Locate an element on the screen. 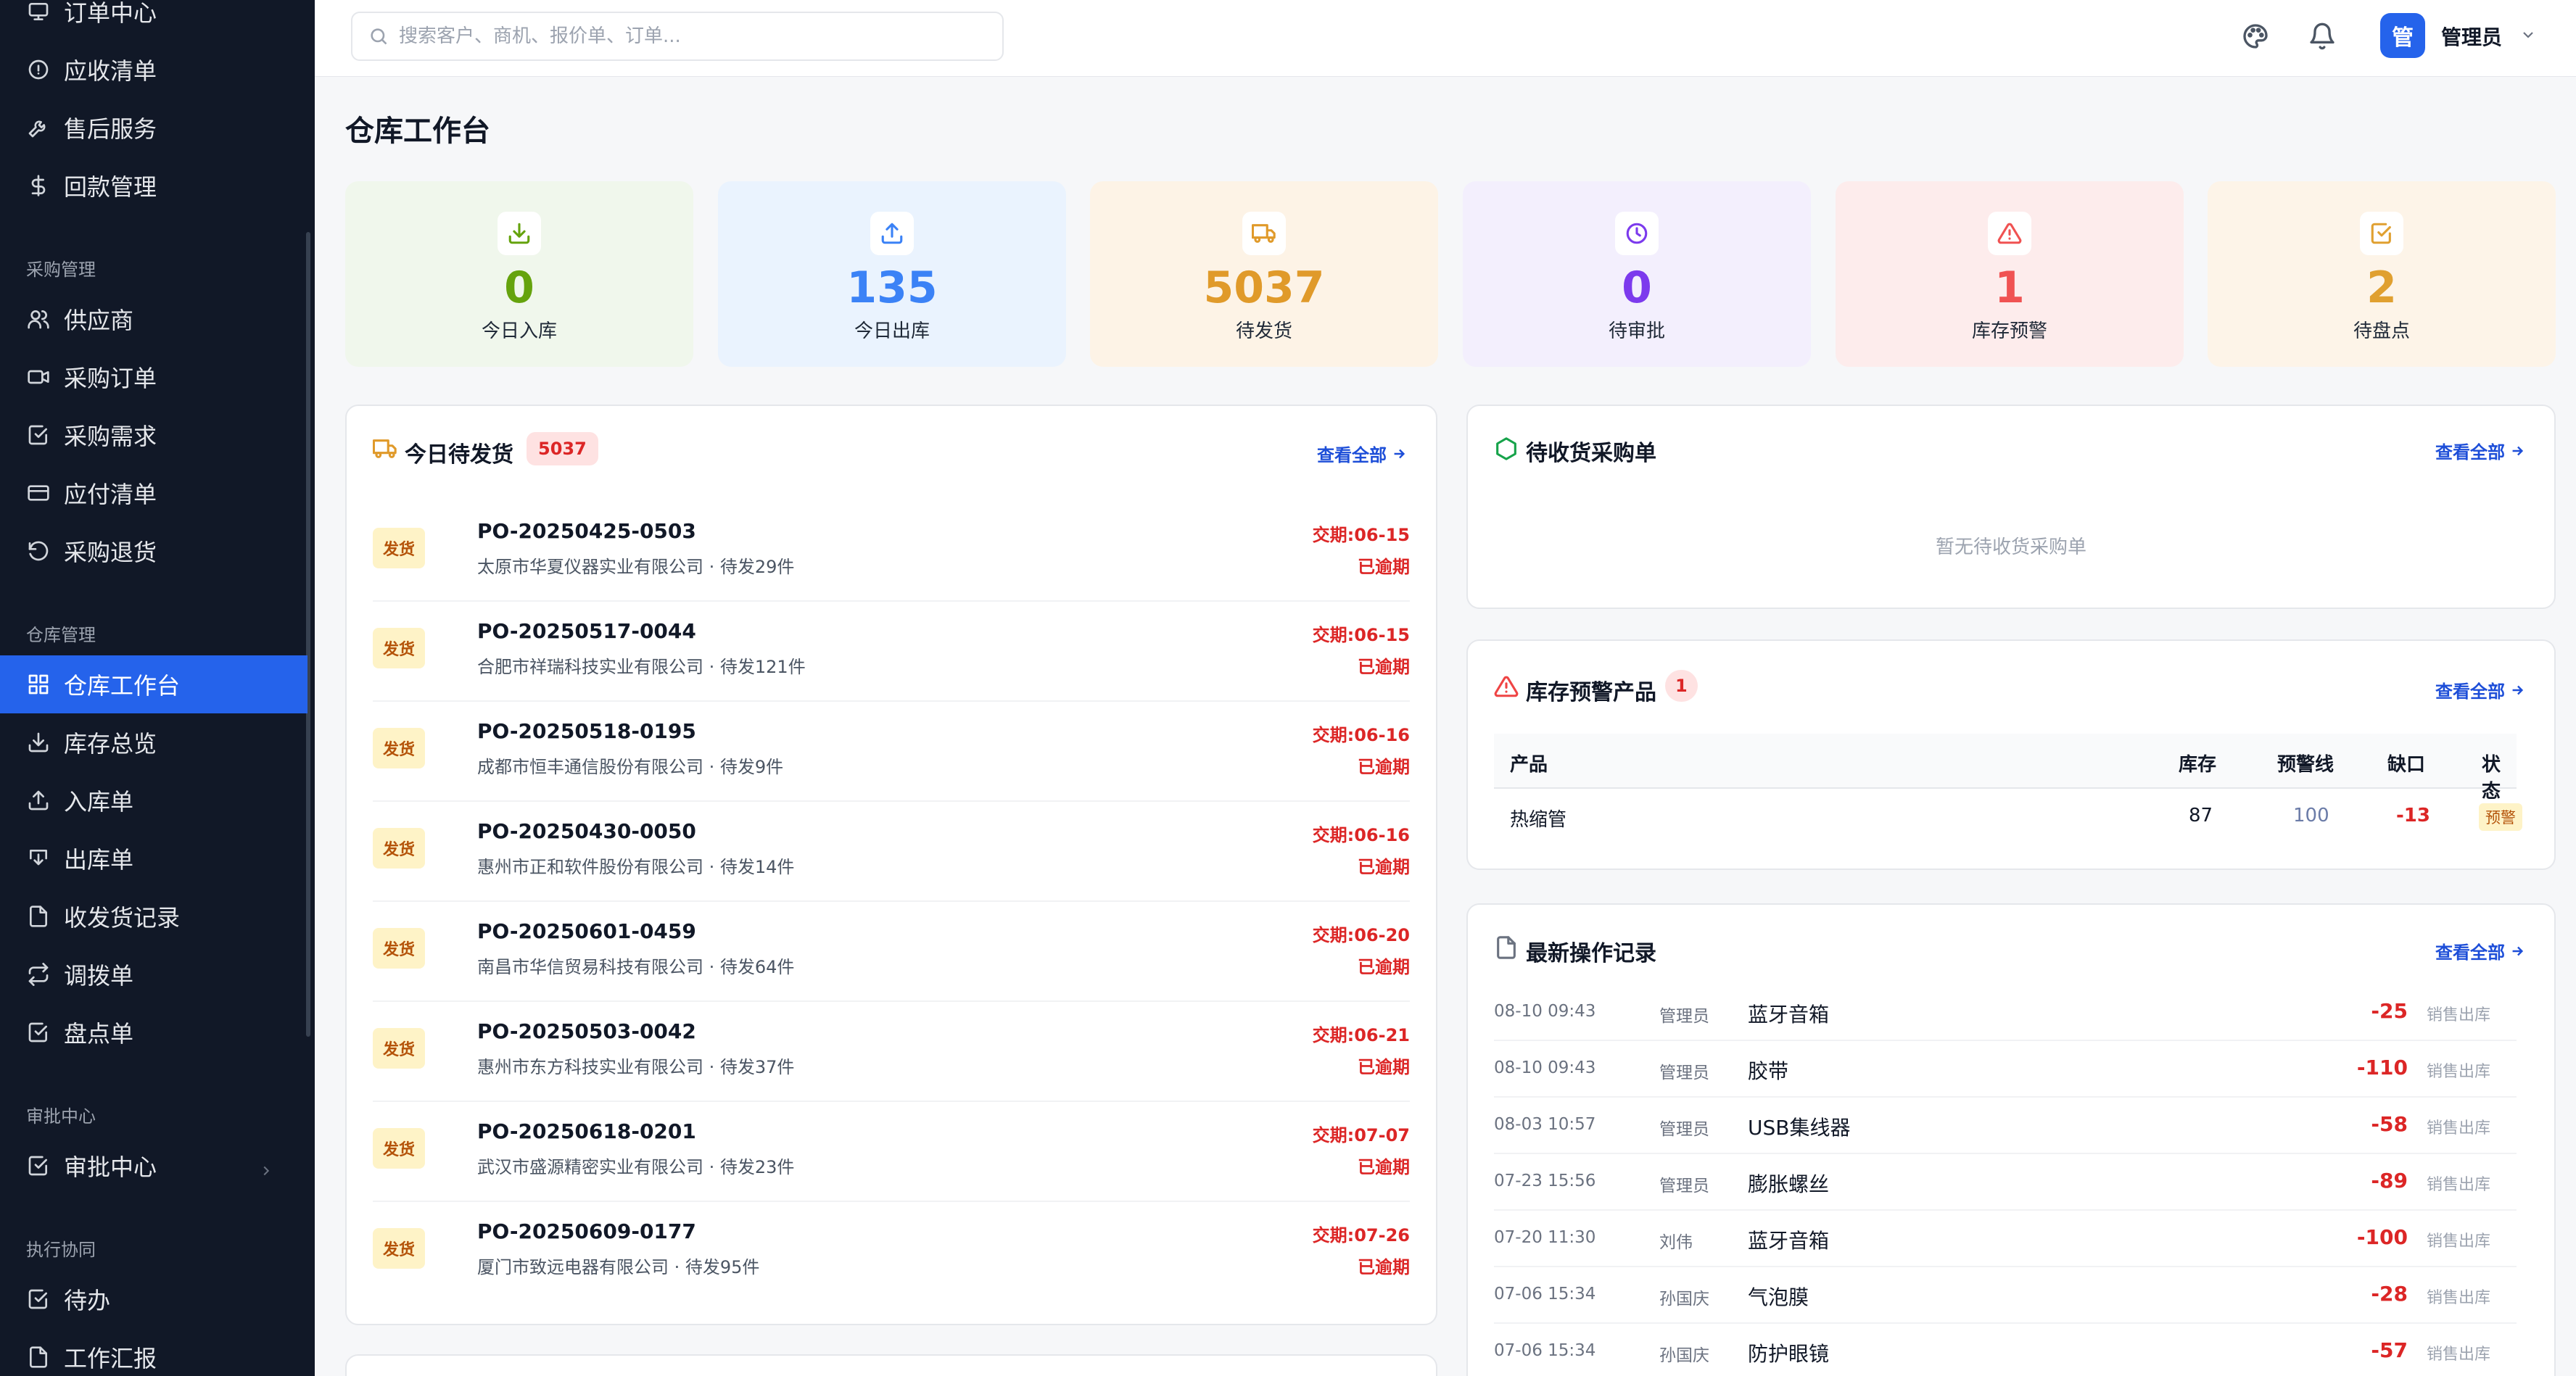  stat-card-pending-shipment: 5037 待发货 is located at coordinates (1264, 274).